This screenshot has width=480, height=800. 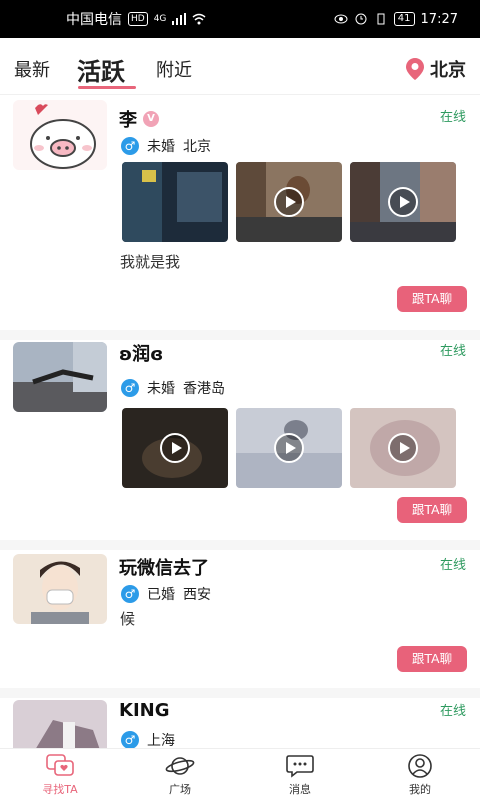 What do you see at coordinates (107, 87) in the screenshot?
I see `active-tab-underline` at bounding box center [107, 87].